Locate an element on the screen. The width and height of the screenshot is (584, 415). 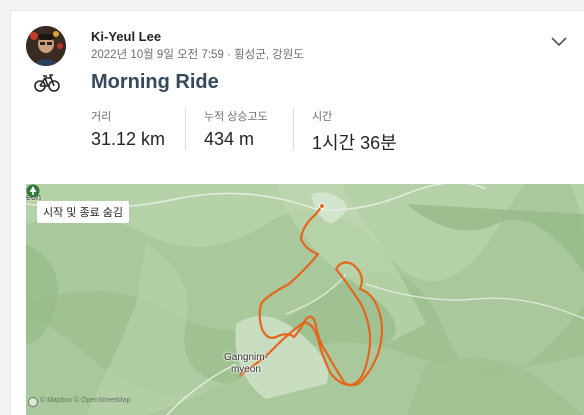
tree-marker-icon is located at coordinates (33, 191).